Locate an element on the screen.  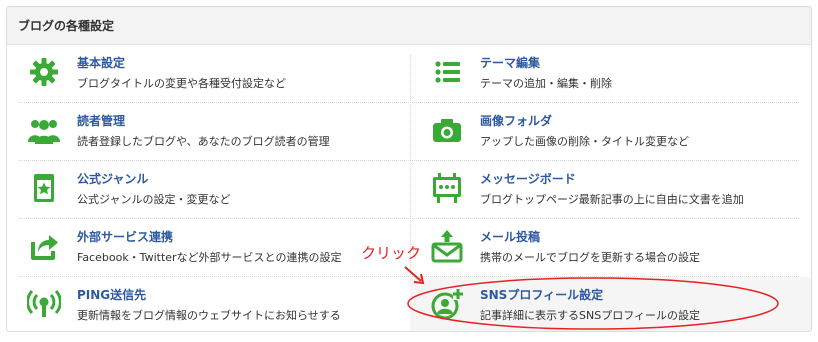
share-icon is located at coordinates (44, 246).